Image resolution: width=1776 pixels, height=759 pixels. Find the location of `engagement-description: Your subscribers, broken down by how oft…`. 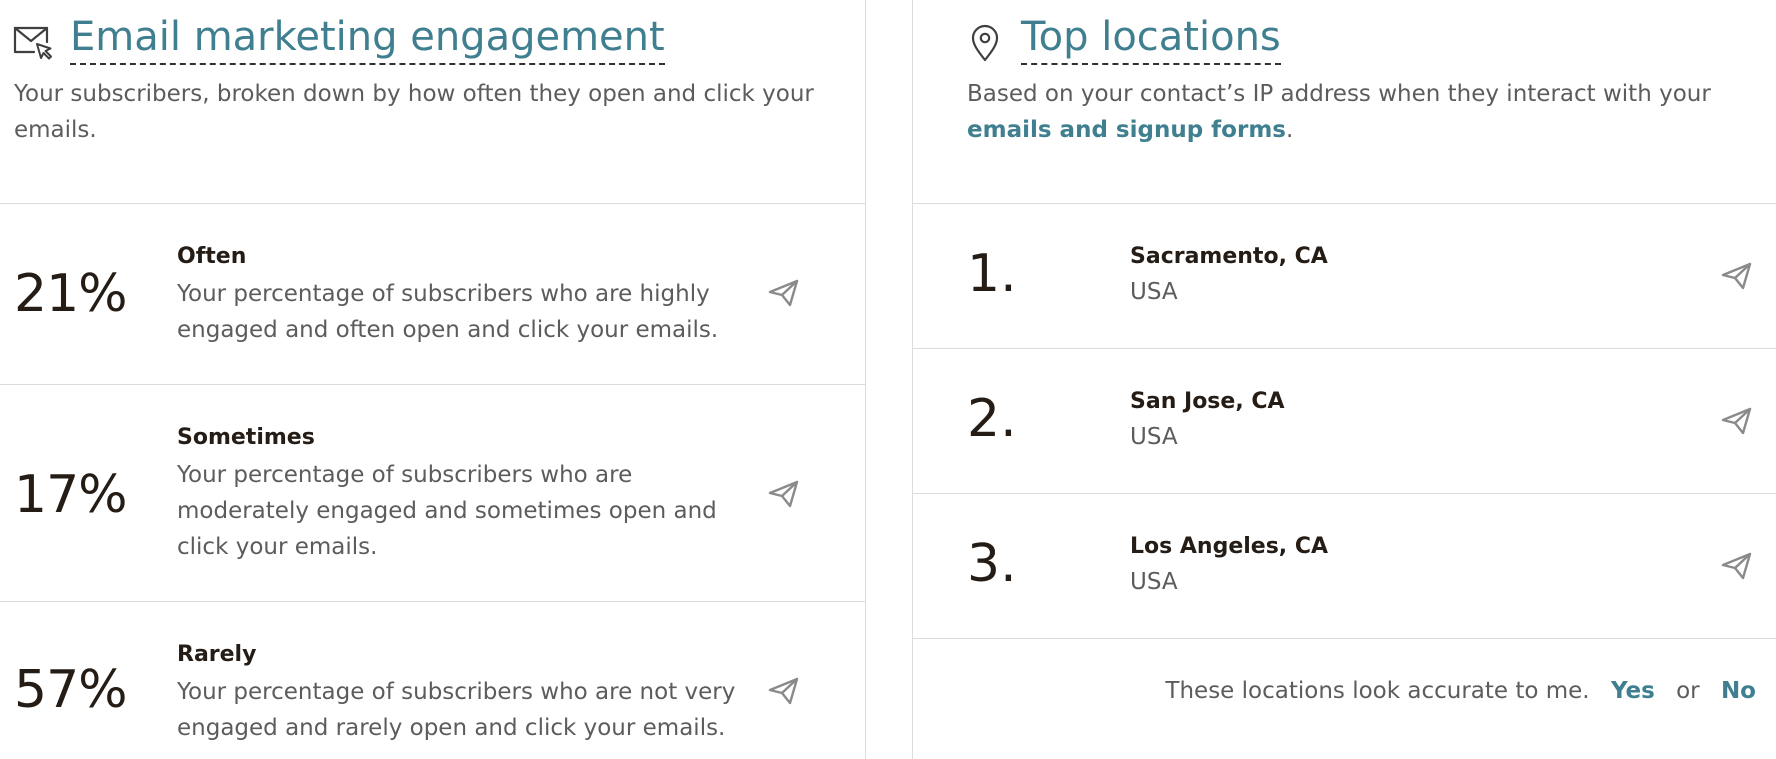

engagement-description: Your subscribers, broken down by how oft… is located at coordinates (414, 112).